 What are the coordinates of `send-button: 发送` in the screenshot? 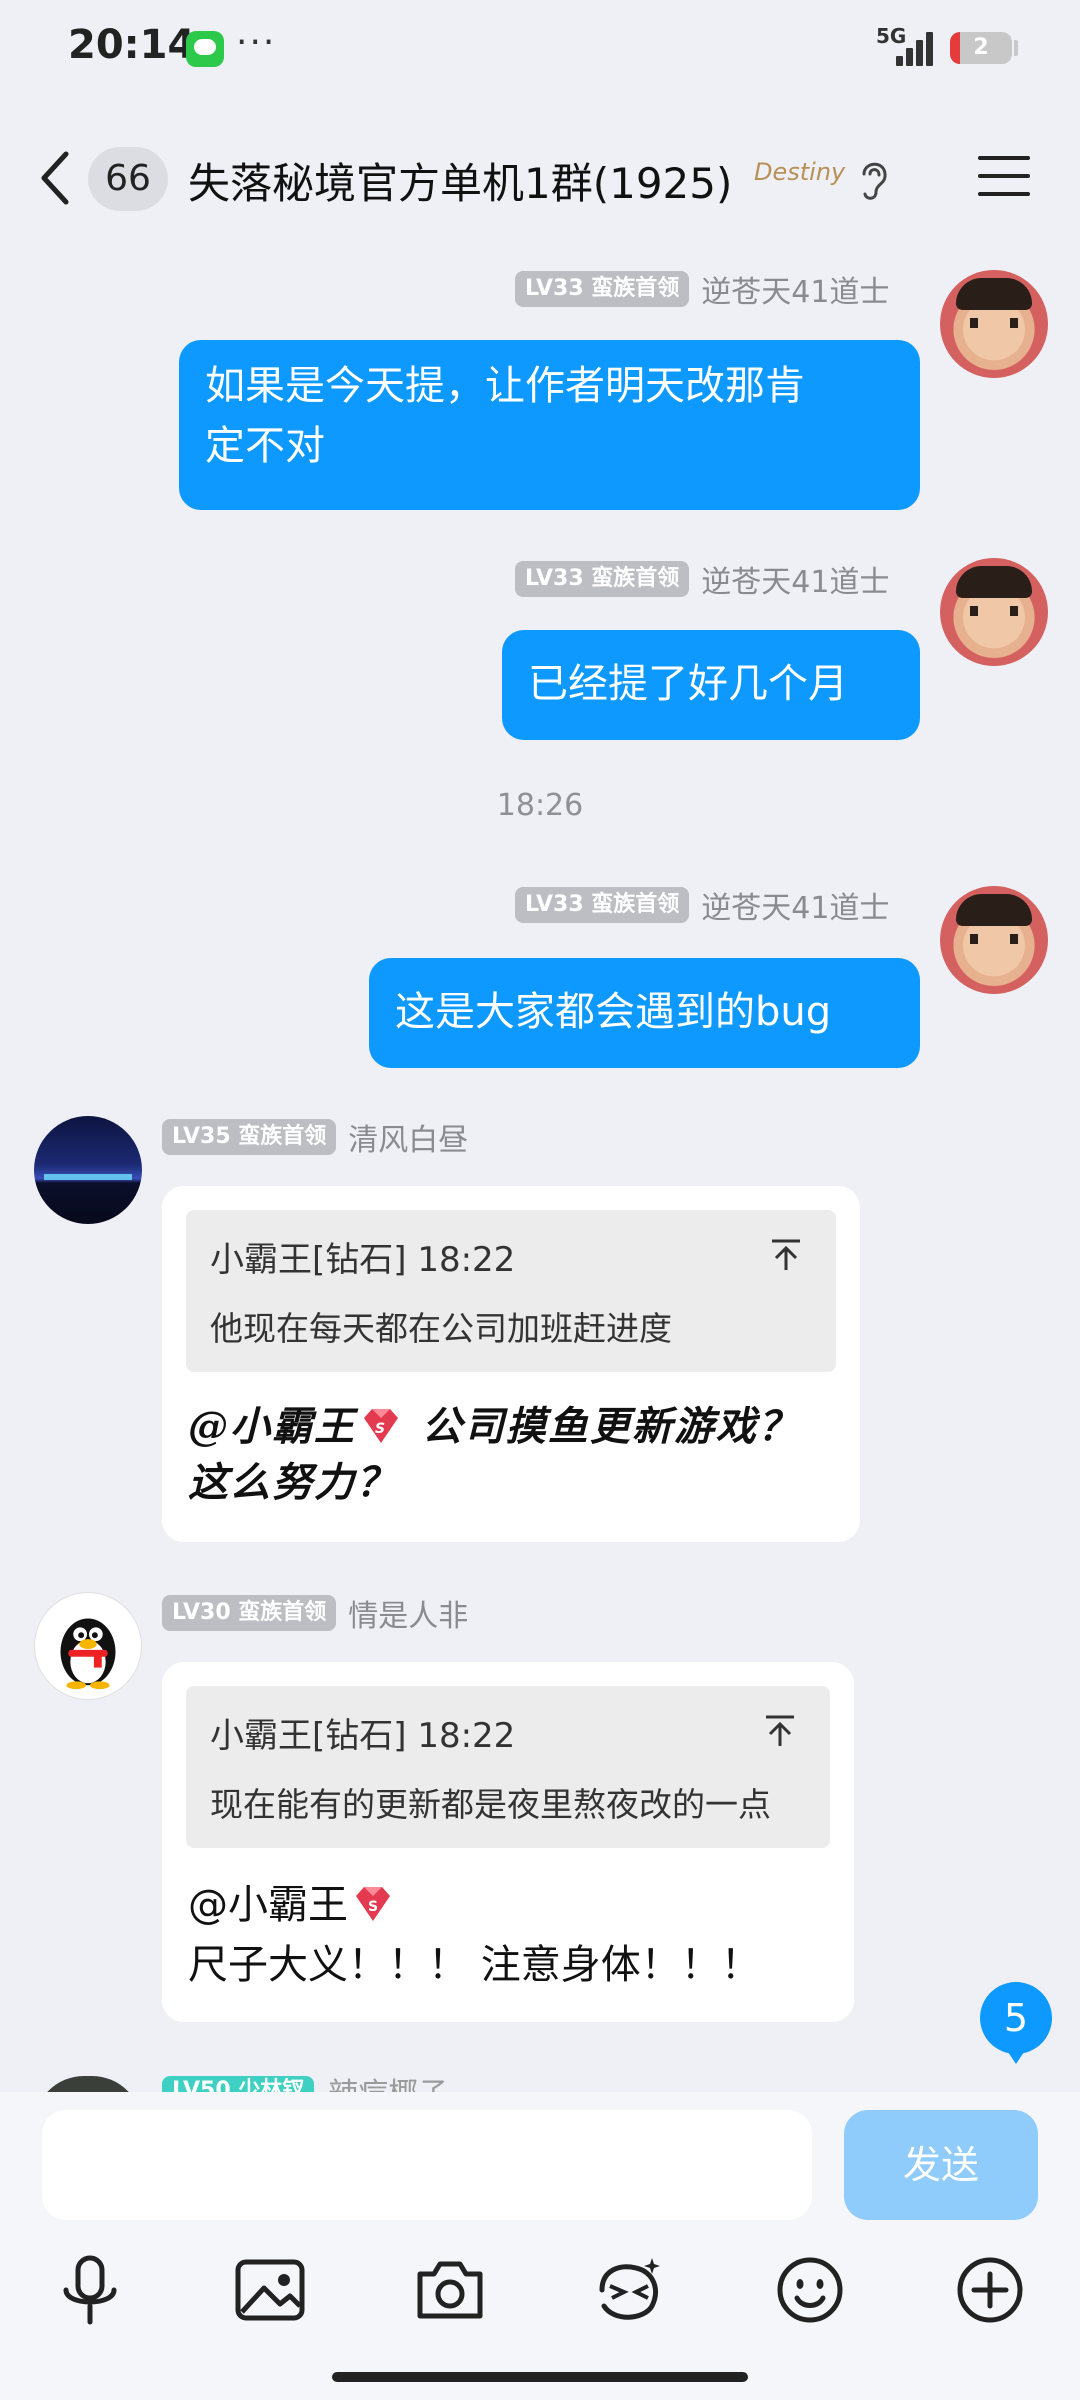 It's located at (941, 2165).